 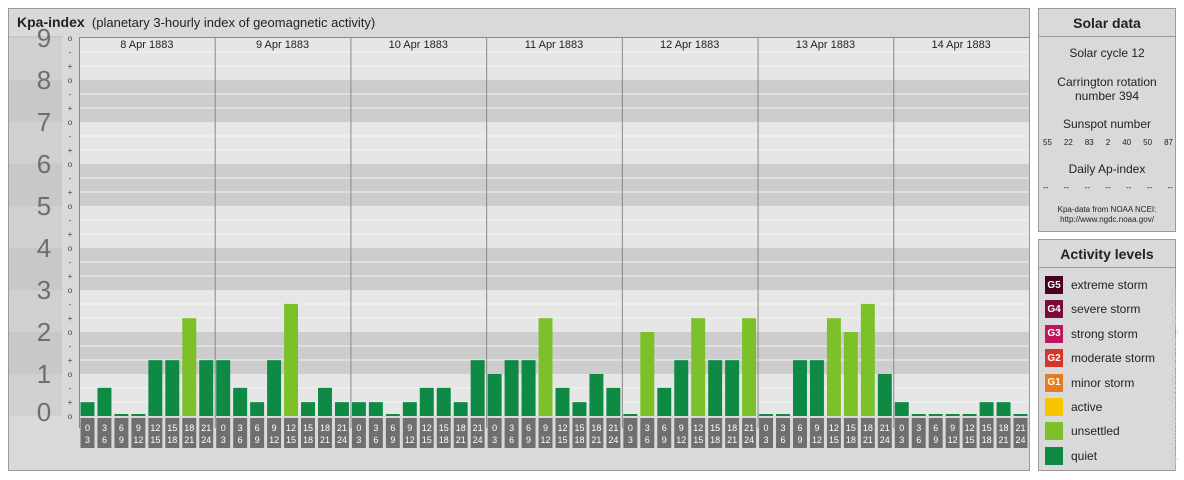 What do you see at coordinates (44, 374) in the screenshot?
I see `ytick-label: 1` at bounding box center [44, 374].